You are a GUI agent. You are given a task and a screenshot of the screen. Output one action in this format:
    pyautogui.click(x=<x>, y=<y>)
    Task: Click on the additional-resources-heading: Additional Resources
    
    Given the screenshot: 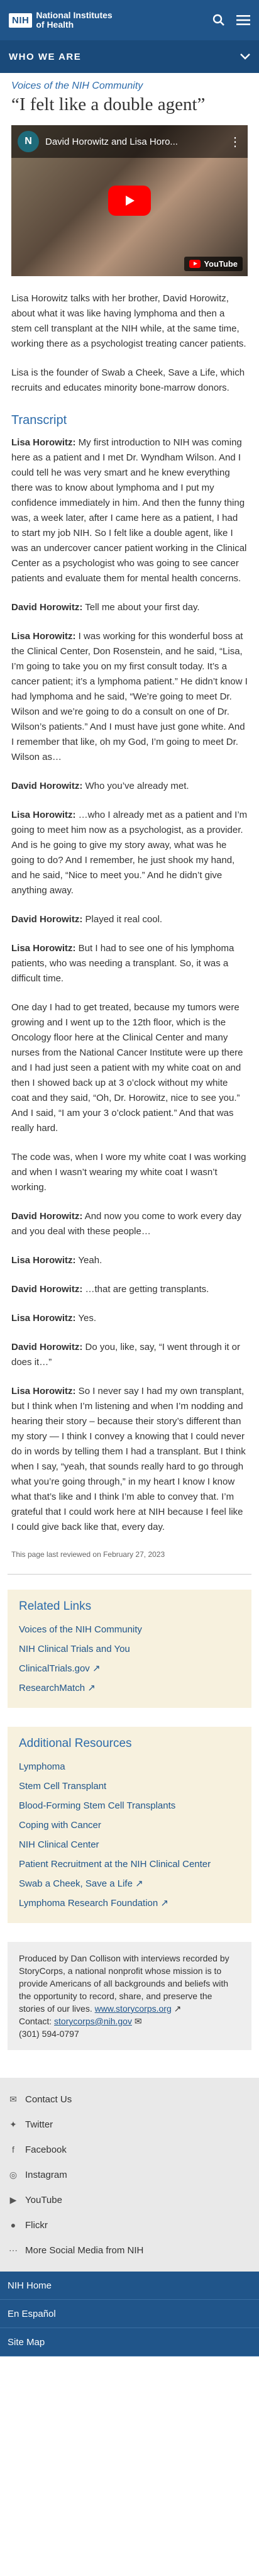 What is the action you would take?
    pyautogui.click(x=75, y=1743)
    